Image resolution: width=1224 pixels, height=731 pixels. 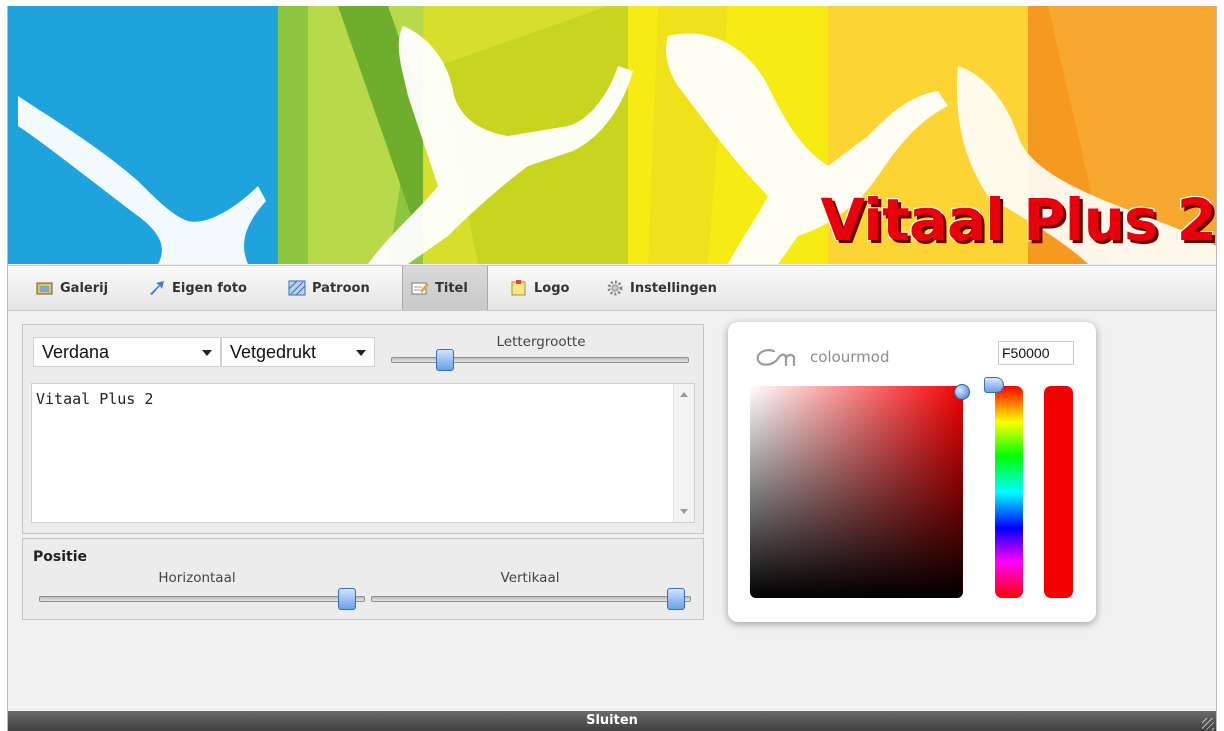 What do you see at coordinates (519, 288) in the screenshot?
I see `logo-note-icon` at bounding box center [519, 288].